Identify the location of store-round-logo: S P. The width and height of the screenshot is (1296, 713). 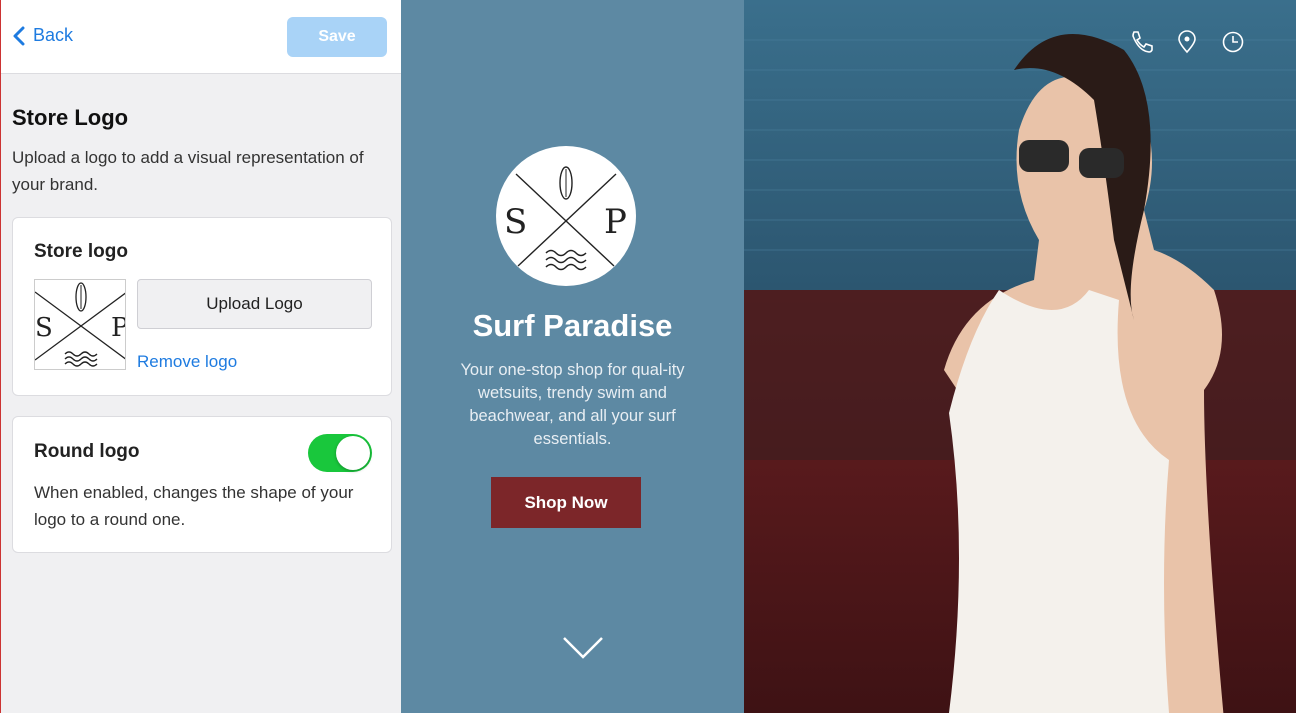
(566, 216).